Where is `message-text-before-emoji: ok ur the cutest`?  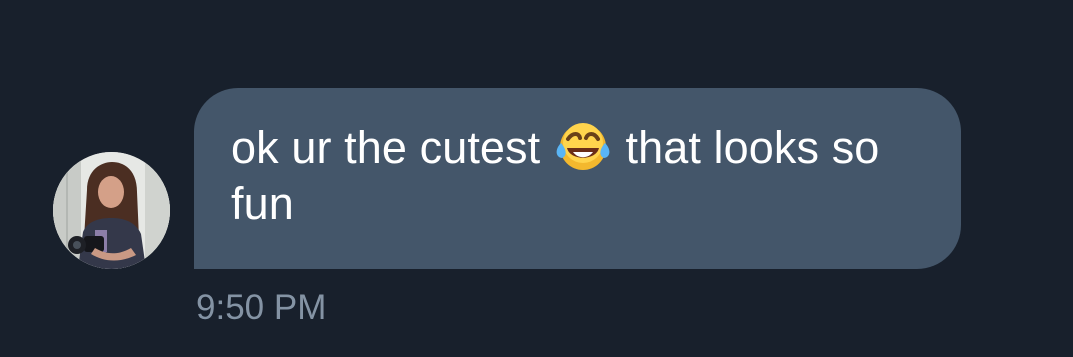 message-text-before-emoji: ok ur the cutest is located at coordinates (392, 147).